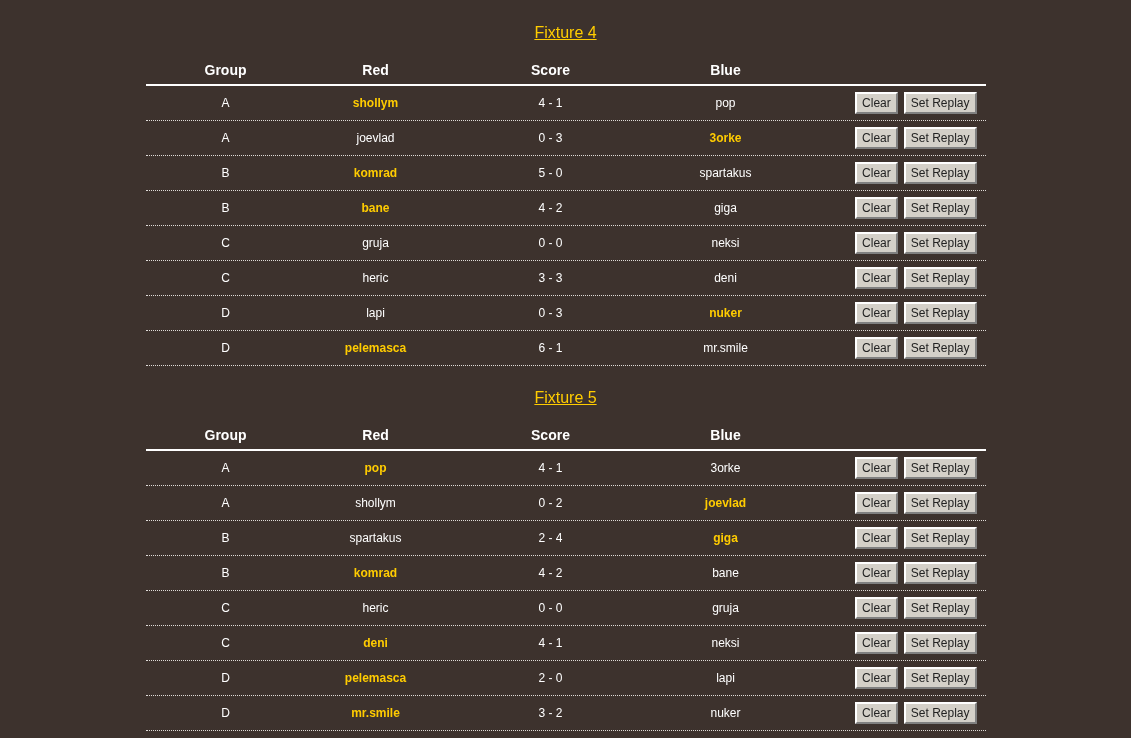 This screenshot has width=1131, height=738. What do you see at coordinates (550, 538) in the screenshot?
I see `score-cell: 2 - 4` at bounding box center [550, 538].